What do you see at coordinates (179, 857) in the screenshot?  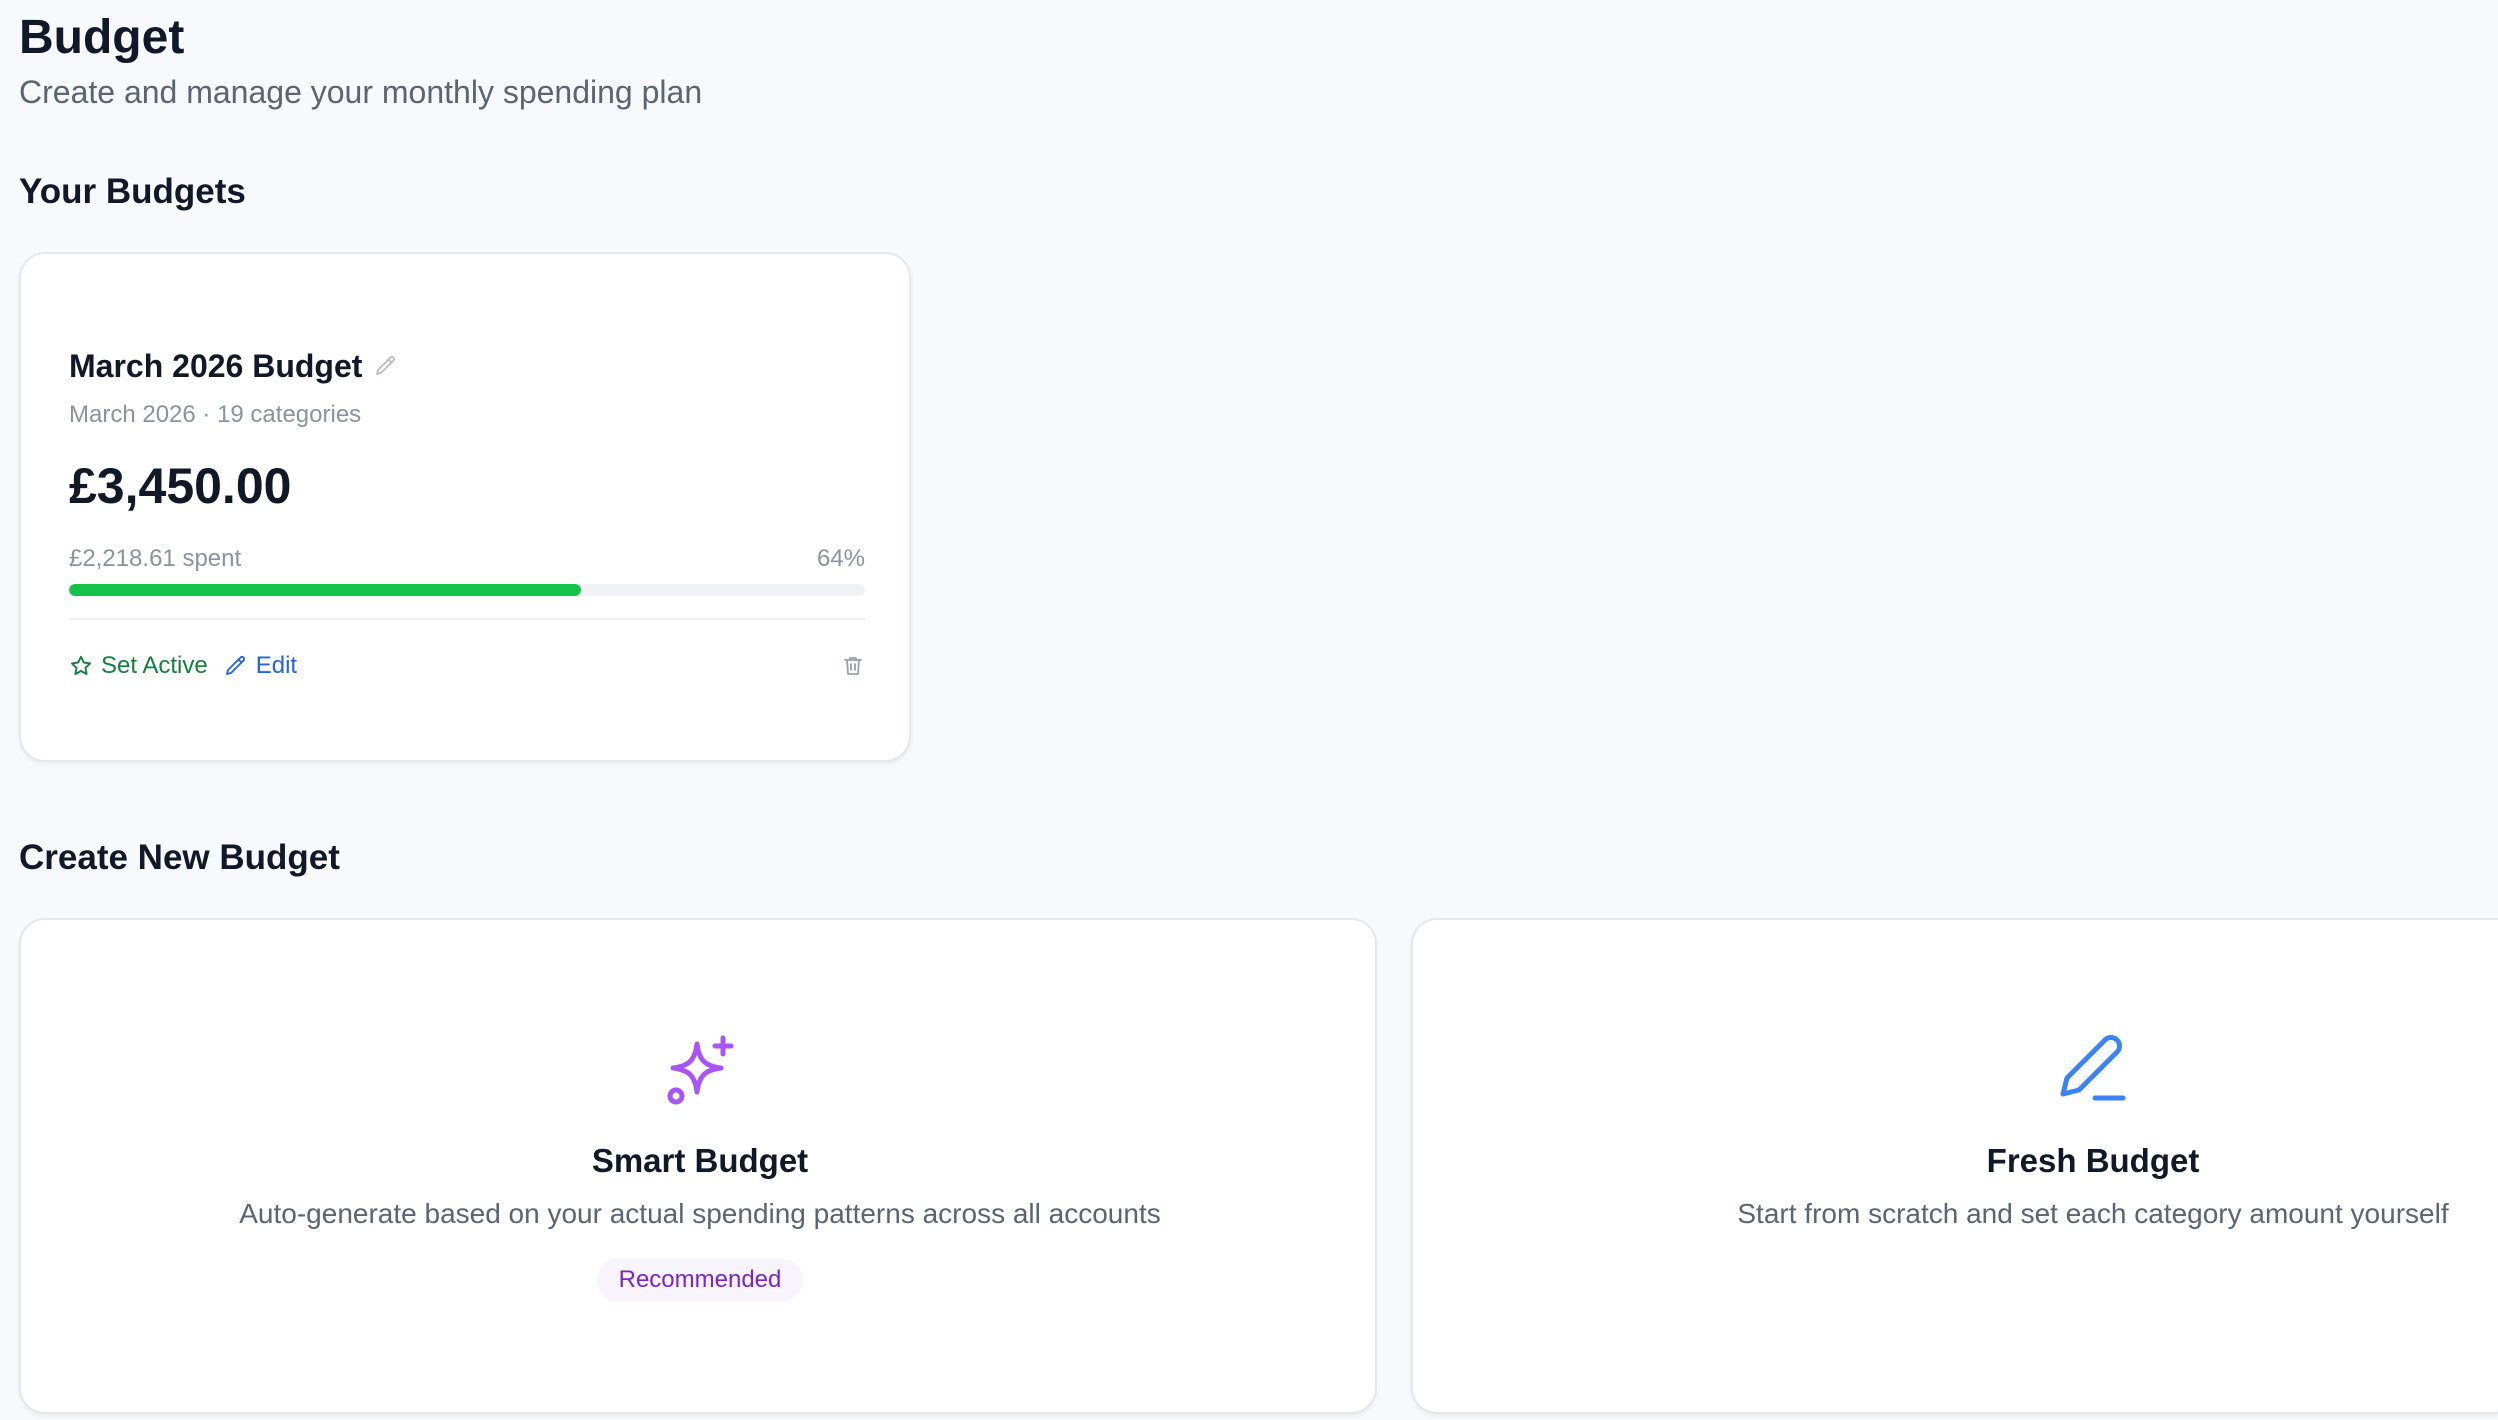 I see `create-new-budget-heading: Create New Budget` at bounding box center [179, 857].